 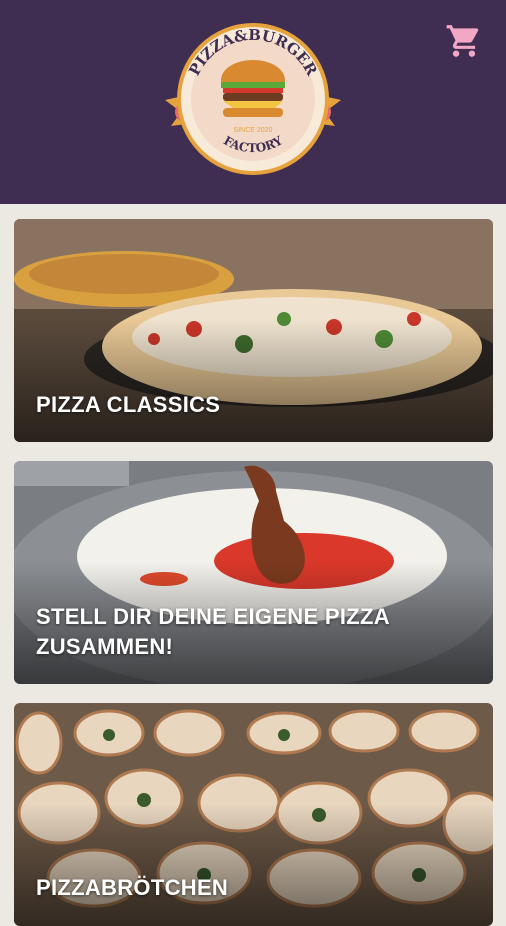 I want to click on category-title: PIZZABRÖTCHEN, so click(x=132, y=887).